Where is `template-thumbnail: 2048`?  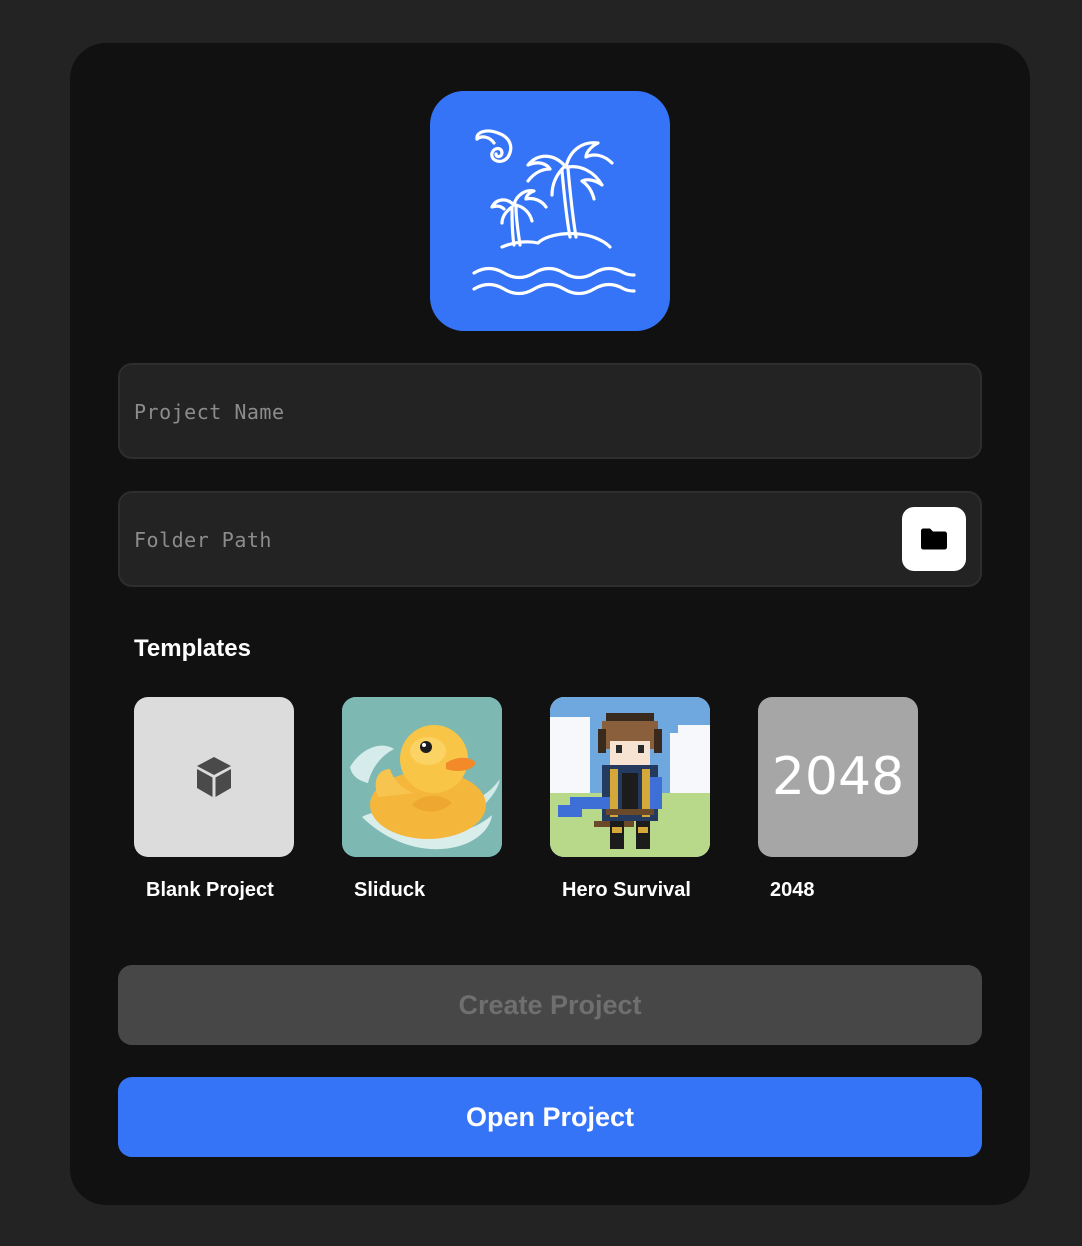 template-thumbnail: 2048 is located at coordinates (838, 777).